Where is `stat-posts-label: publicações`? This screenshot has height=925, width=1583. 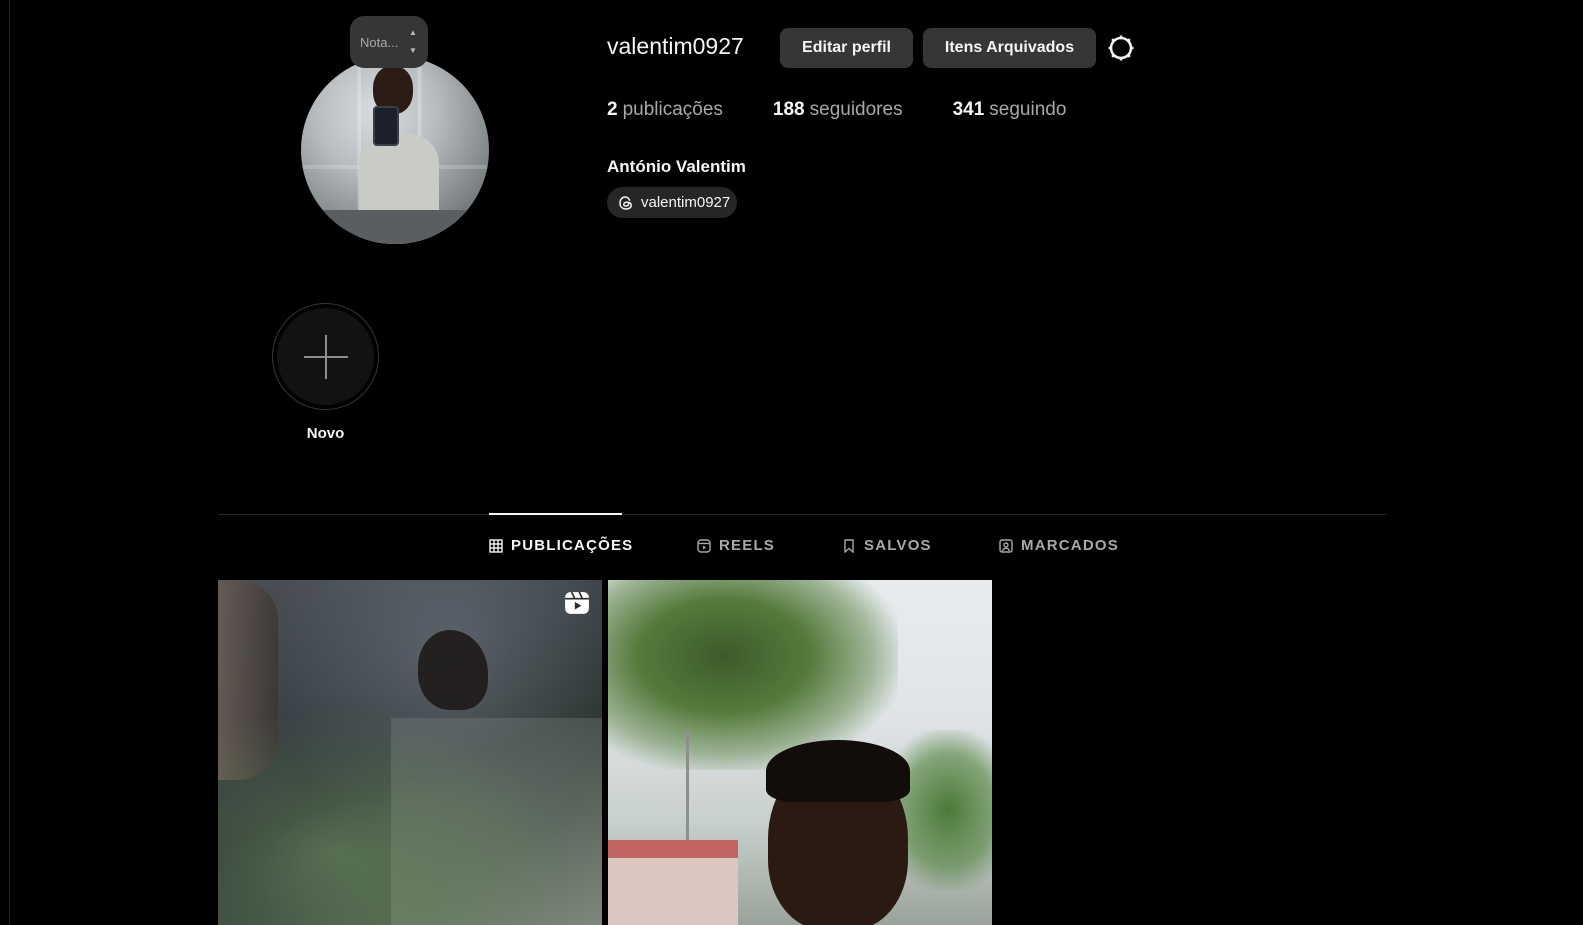
stat-posts-label: publicações is located at coordinates (672, 109).